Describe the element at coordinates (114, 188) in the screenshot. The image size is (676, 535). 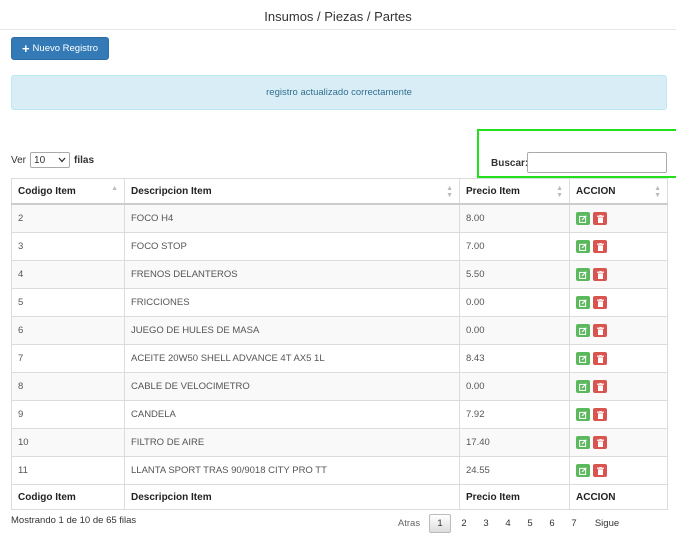
I see `sort-asc-icon: ▲` at that location.